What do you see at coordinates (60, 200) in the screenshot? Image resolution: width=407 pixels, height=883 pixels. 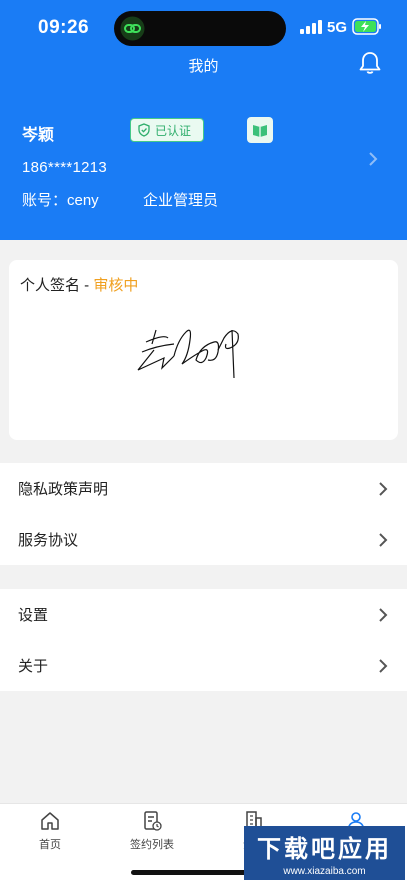 I see `user-account: 账号：ceny` at bounding box center [60, 200].